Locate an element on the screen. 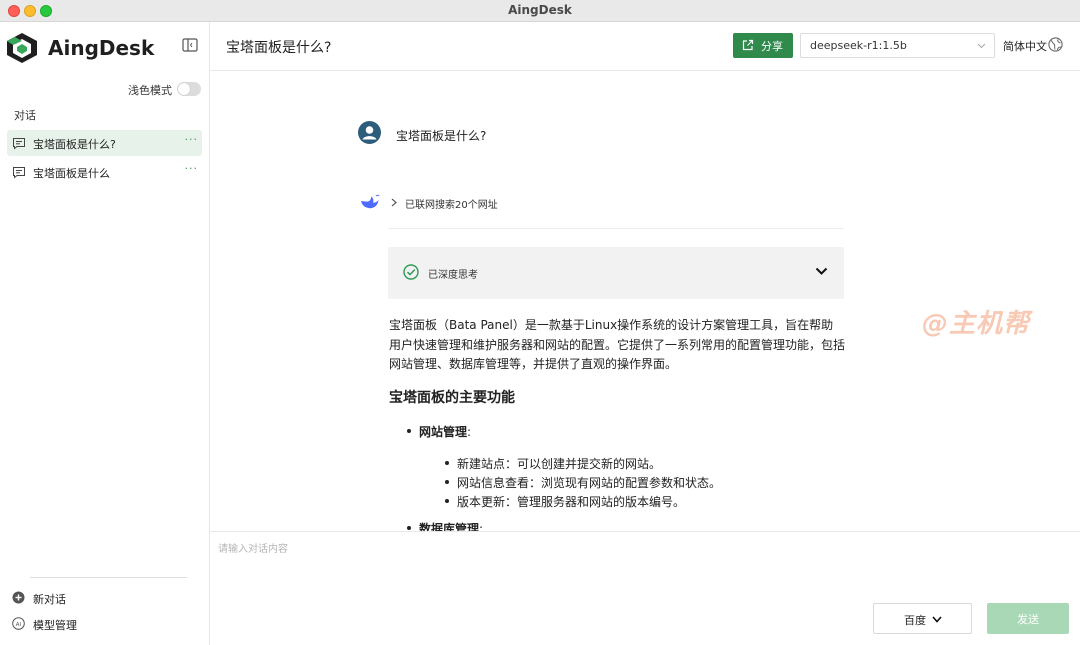 The image size is (1080, 645). feature-detail-text: 网站信息查看：浏览现有网站的配置参数和状态。 is located at coordinates (589, 483).